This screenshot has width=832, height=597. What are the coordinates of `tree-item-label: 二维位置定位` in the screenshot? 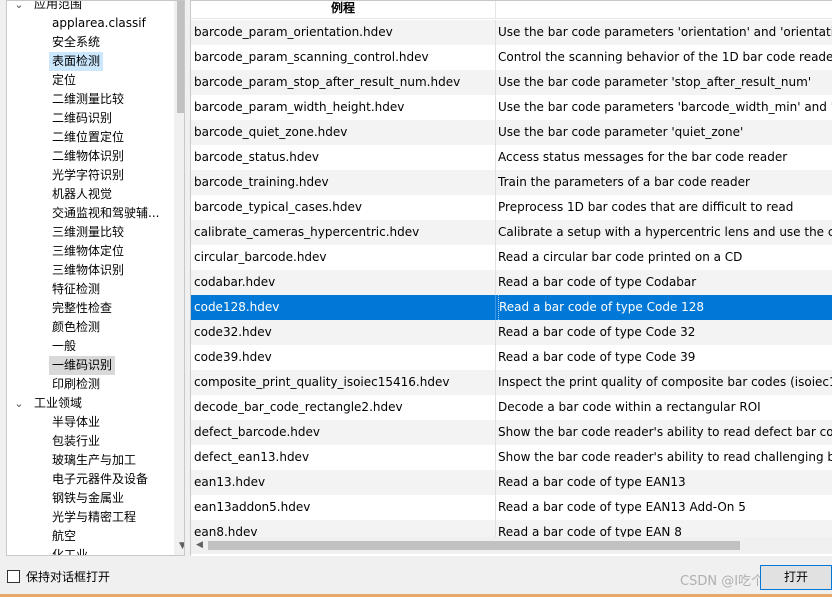 It's located at (88, 137).